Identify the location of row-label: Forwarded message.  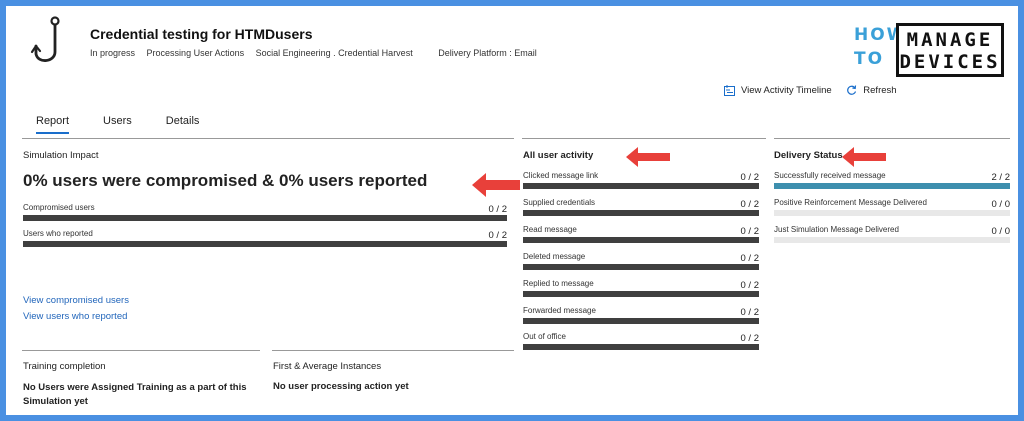
(559, 310).